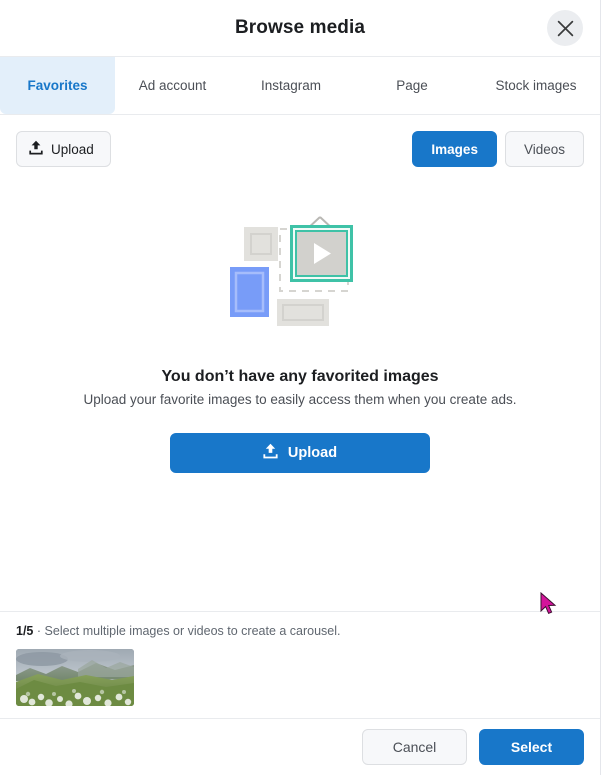 The width and height of the screenshot is (601, 775). I want to click on videos-toggle-label: Videos, so click(544, 149).